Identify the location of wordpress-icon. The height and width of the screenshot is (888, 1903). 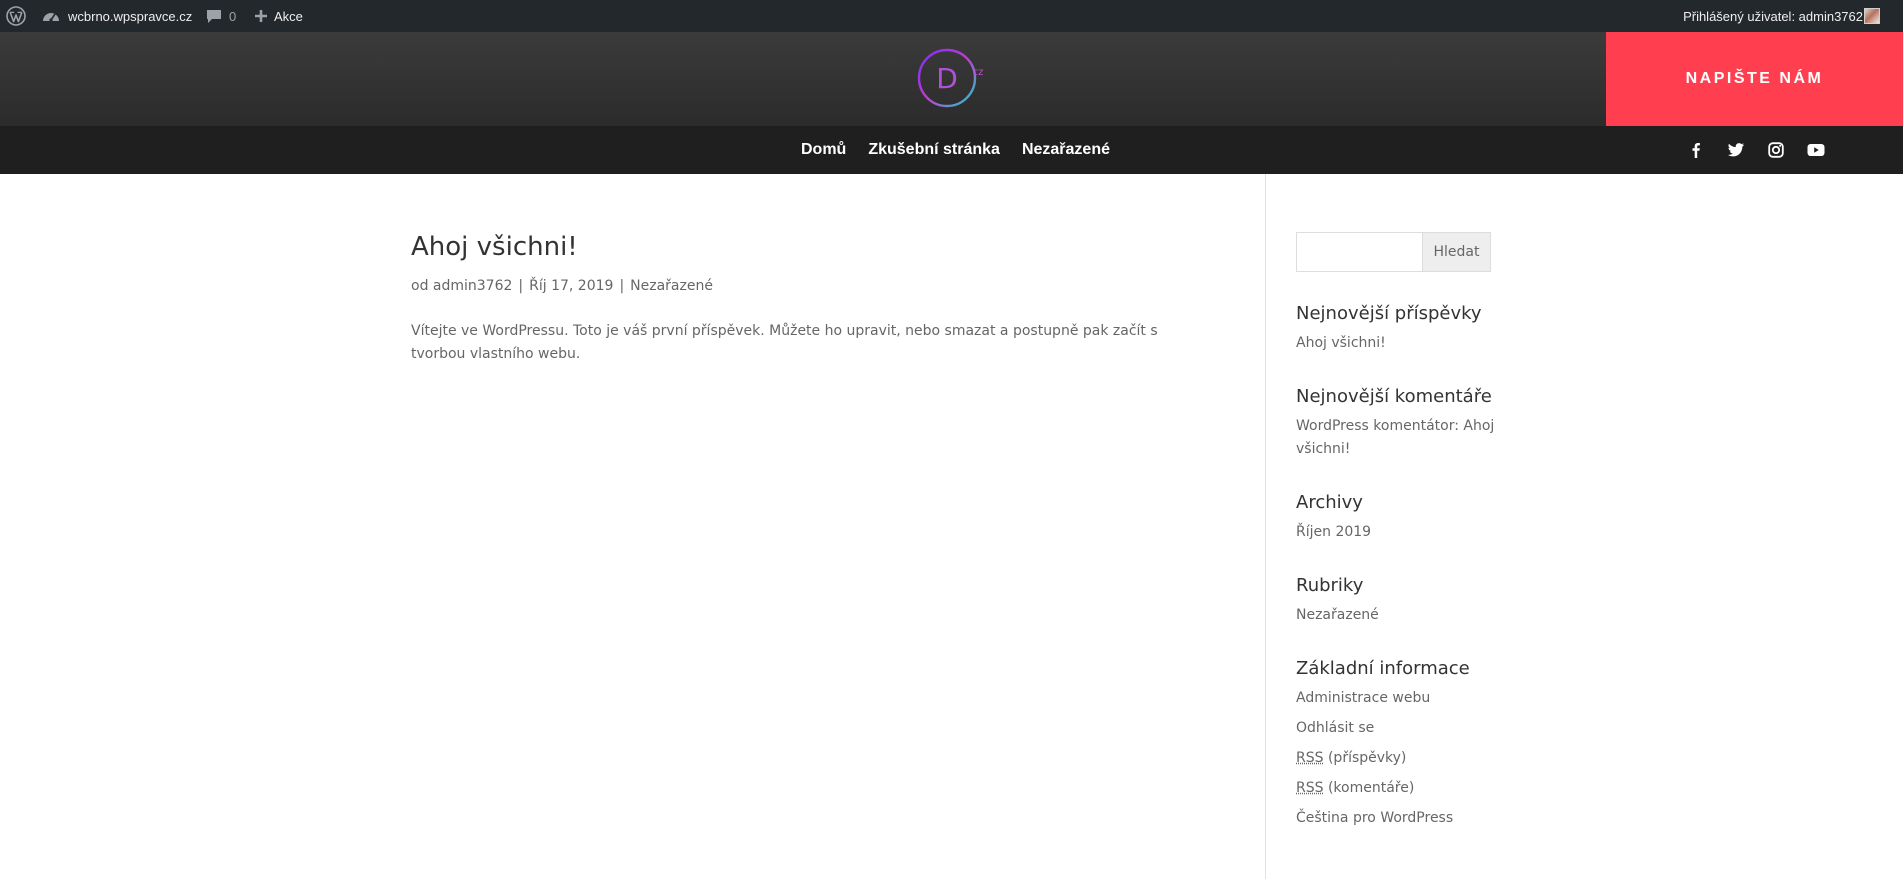
(16, 16).